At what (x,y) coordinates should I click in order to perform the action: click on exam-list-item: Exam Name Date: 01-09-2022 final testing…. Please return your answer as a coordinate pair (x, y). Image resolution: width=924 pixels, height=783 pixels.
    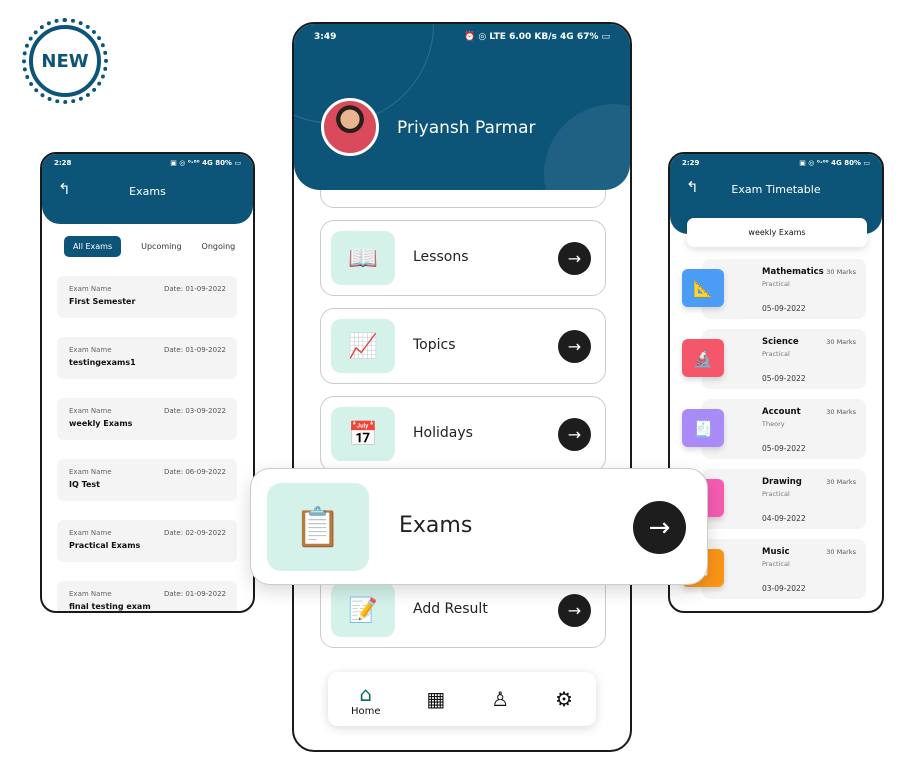
    Looking at the image, I should click on (147, 596).